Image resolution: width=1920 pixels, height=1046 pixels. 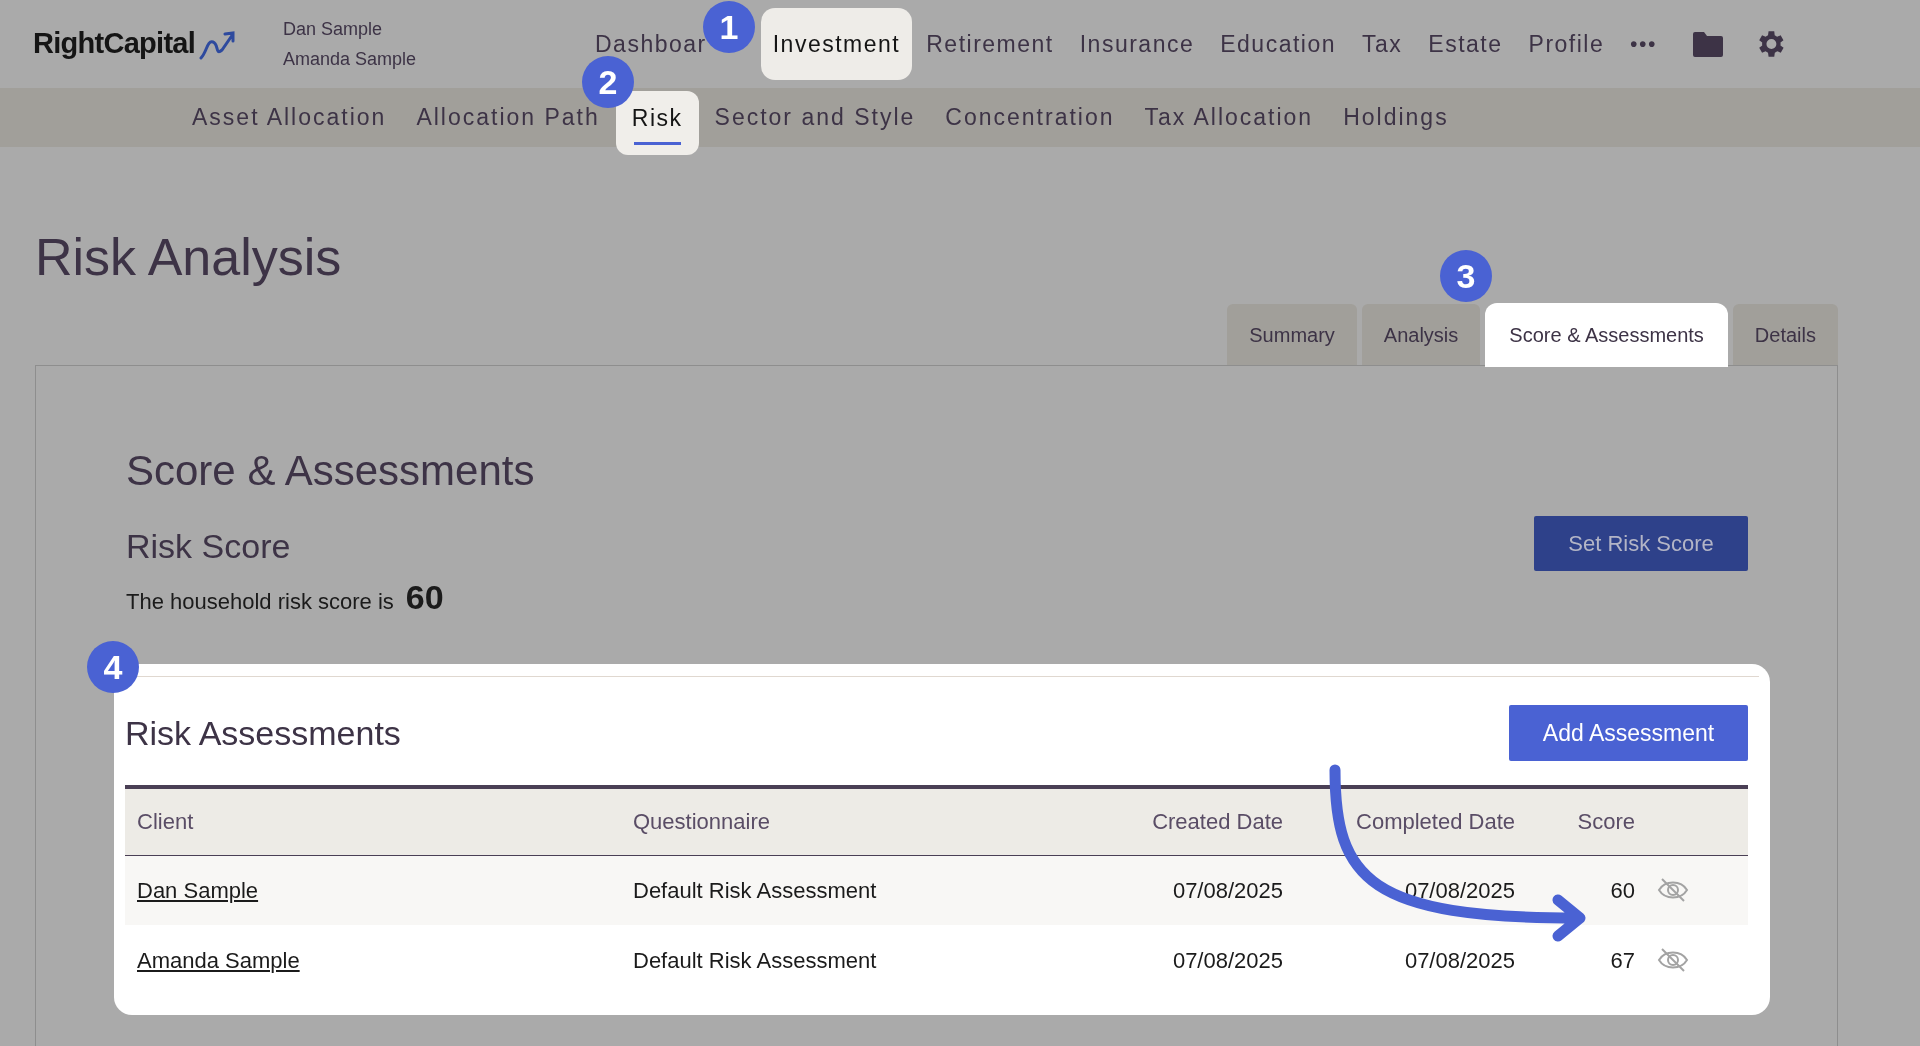 I want to click on more-button: •••, so click(x=1644, y=44).